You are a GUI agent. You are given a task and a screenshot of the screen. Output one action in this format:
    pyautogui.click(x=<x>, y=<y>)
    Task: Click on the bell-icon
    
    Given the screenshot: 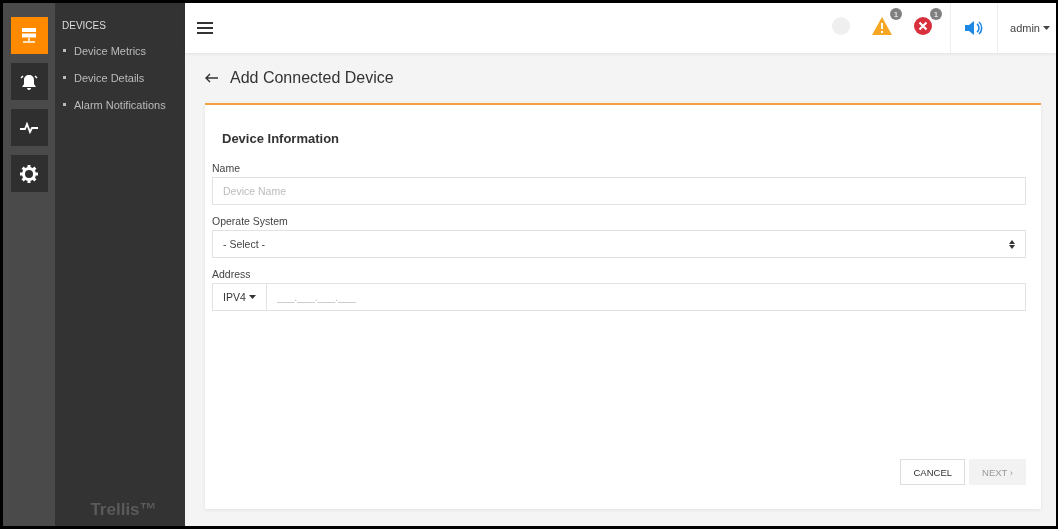 What is the action you would take?
    pyautogui.click(x=29, y=81)
    